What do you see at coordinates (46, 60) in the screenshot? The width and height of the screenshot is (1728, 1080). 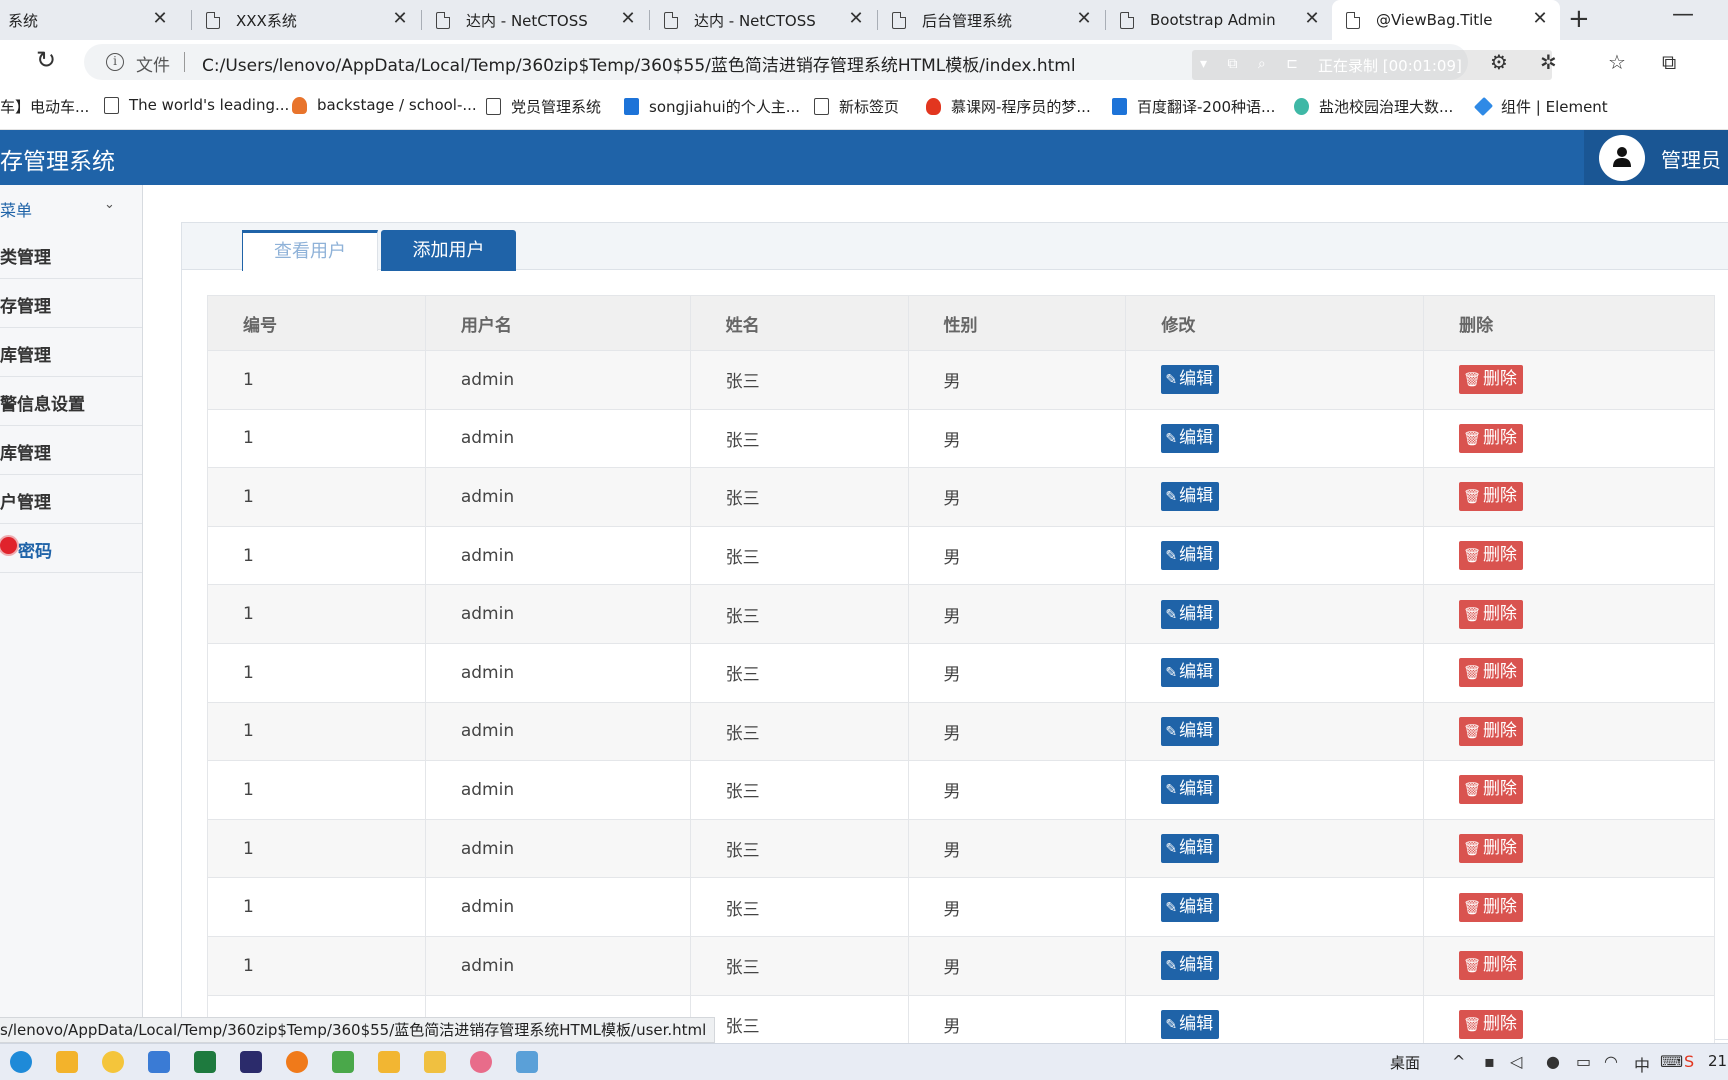 I see `reload-icon: ↻` at bounding box center [46, 60].